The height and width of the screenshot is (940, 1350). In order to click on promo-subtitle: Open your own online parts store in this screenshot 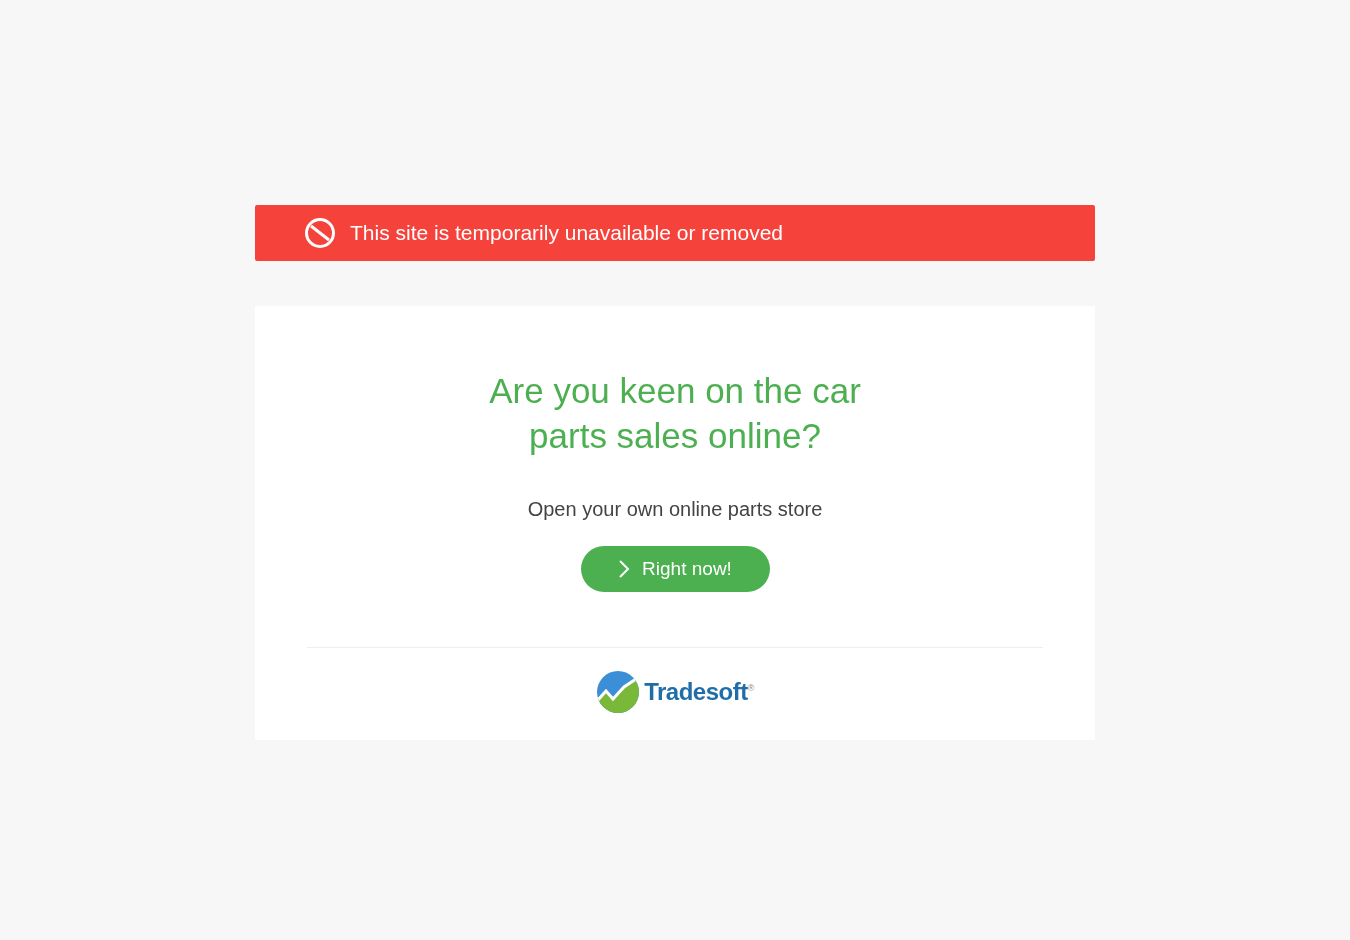, I will do `click(675, 509)`.